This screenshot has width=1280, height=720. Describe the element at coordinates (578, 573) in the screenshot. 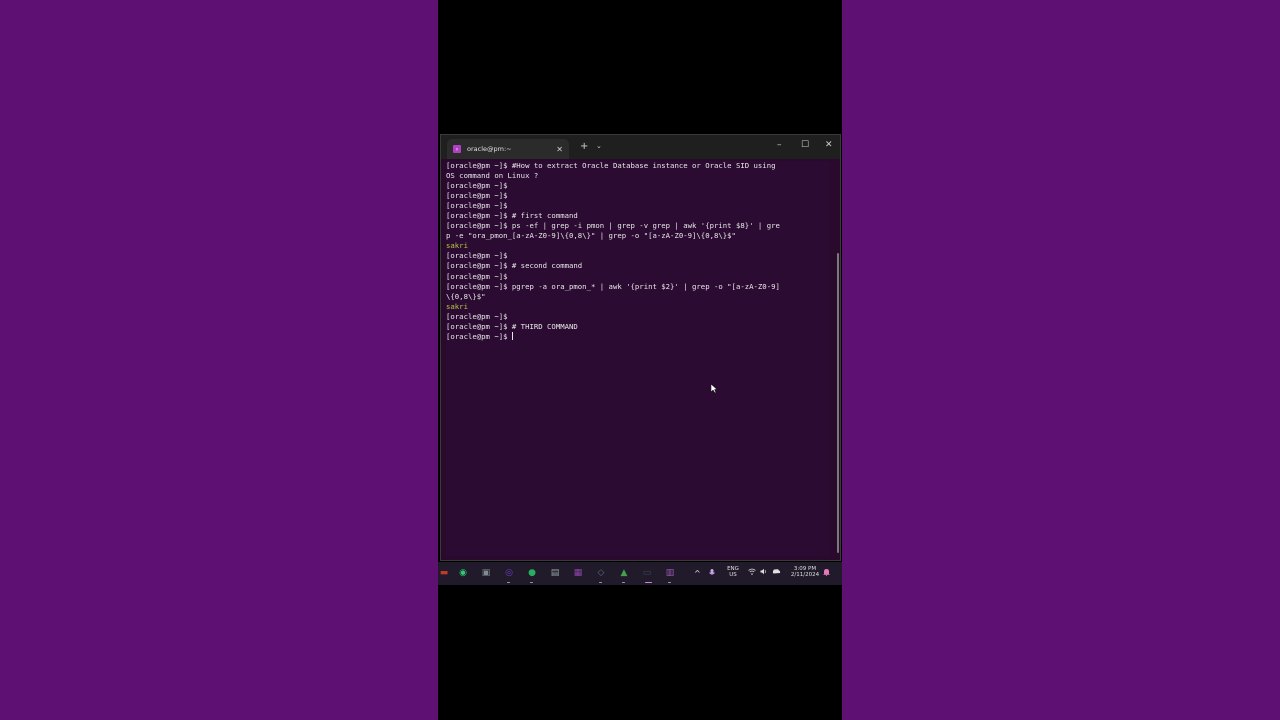

I see `apps-icon: ▦` at that location.